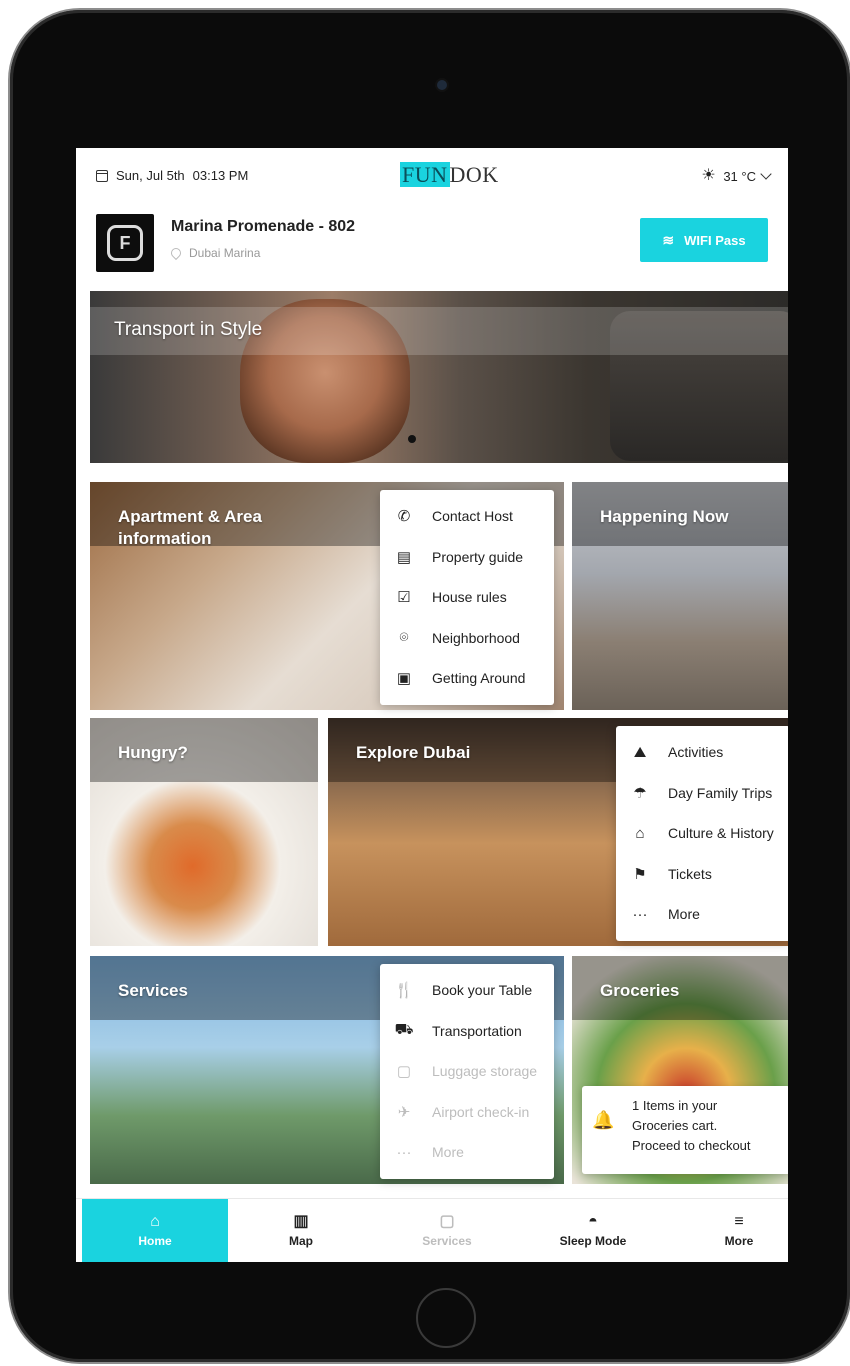 Image resolution: width=850 pixels, height=1366 pixels. I want to click on map-icon: ▥, so click(301, 1221).